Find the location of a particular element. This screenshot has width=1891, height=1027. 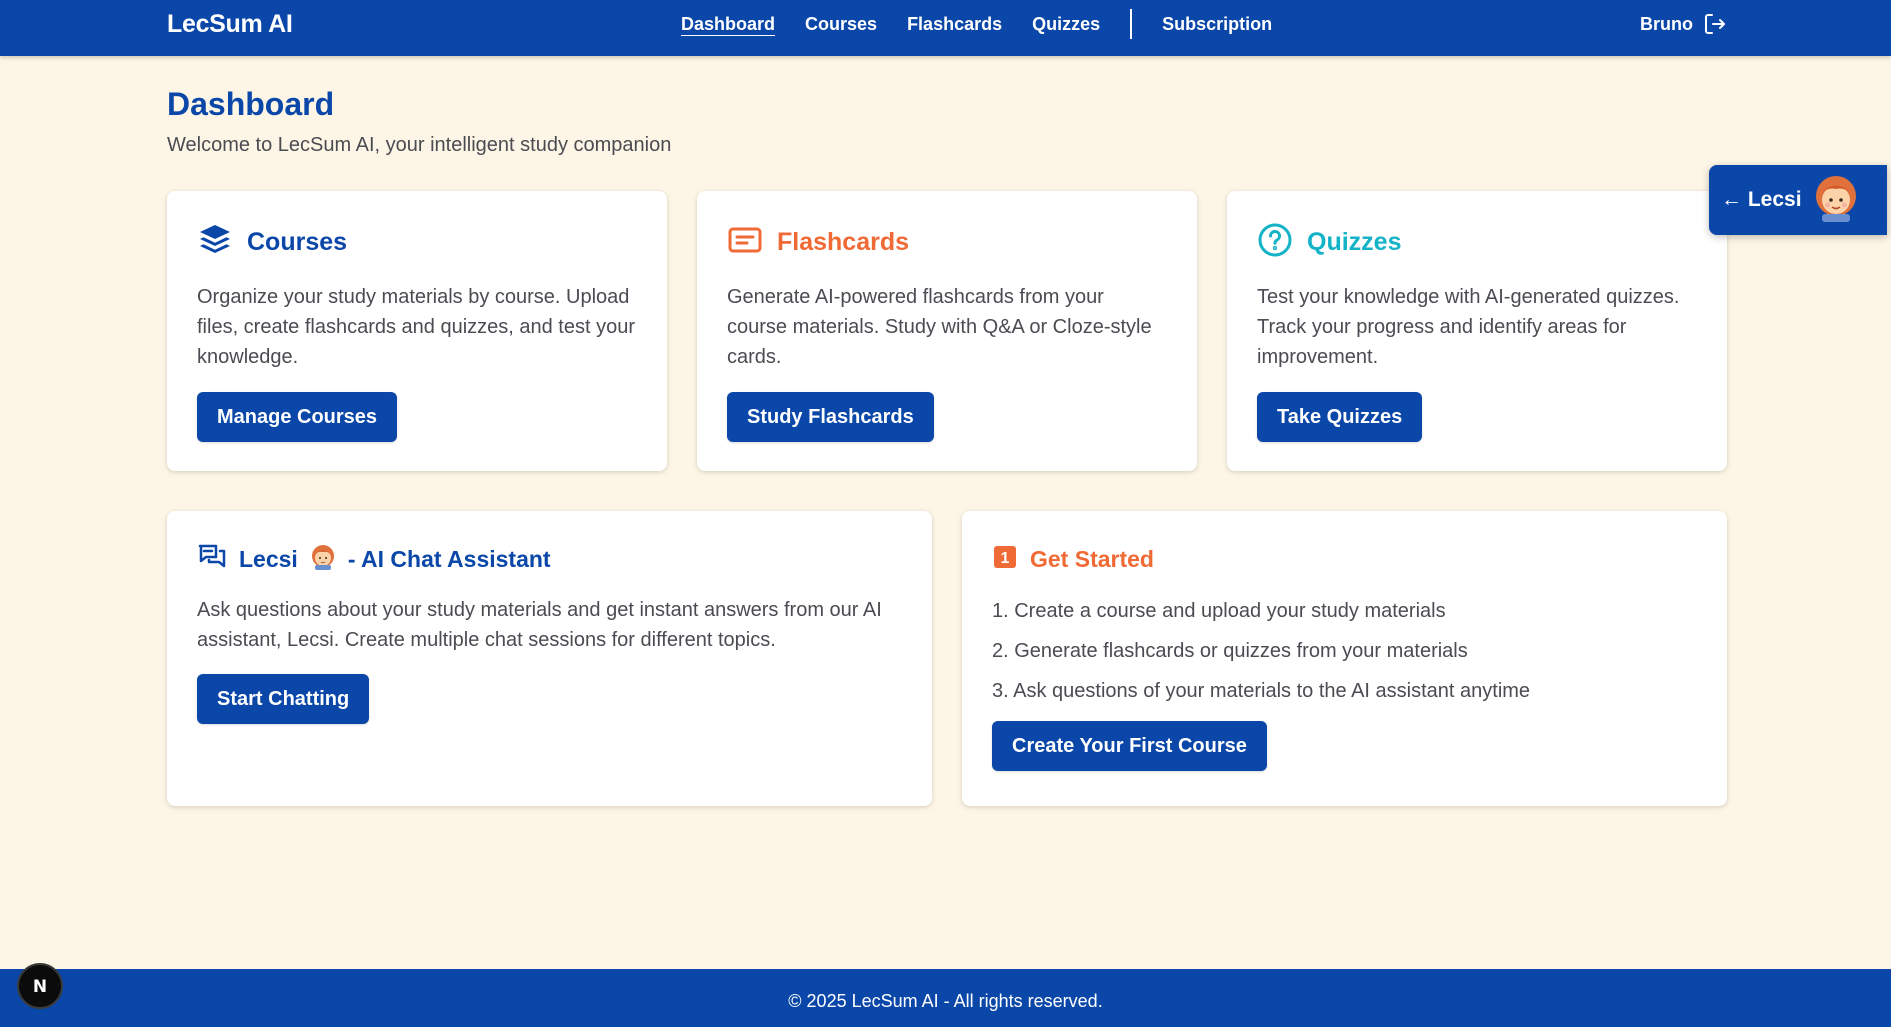

footer: © 2025 LecSum AI - All rights reserved. is located at coordinates (945, 998).